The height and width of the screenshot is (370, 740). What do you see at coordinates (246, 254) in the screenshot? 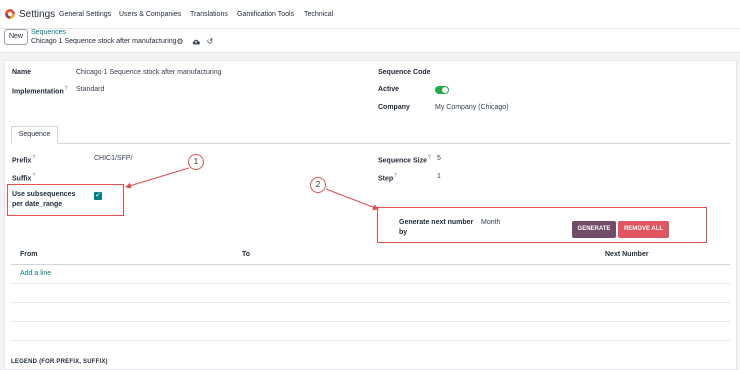
I see `column-header-to: To` at bounding box center [246, 254].